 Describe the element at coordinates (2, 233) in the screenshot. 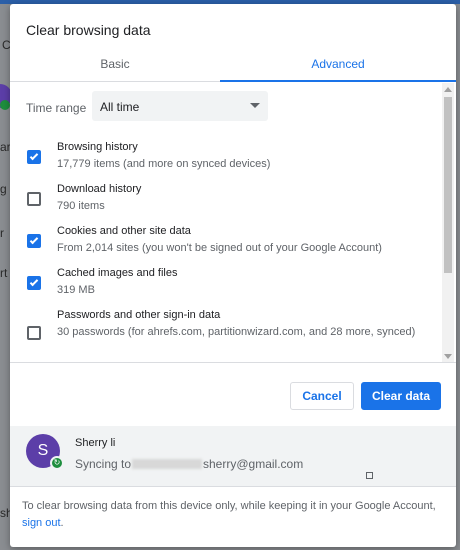

I see `background-text: r` at that location.